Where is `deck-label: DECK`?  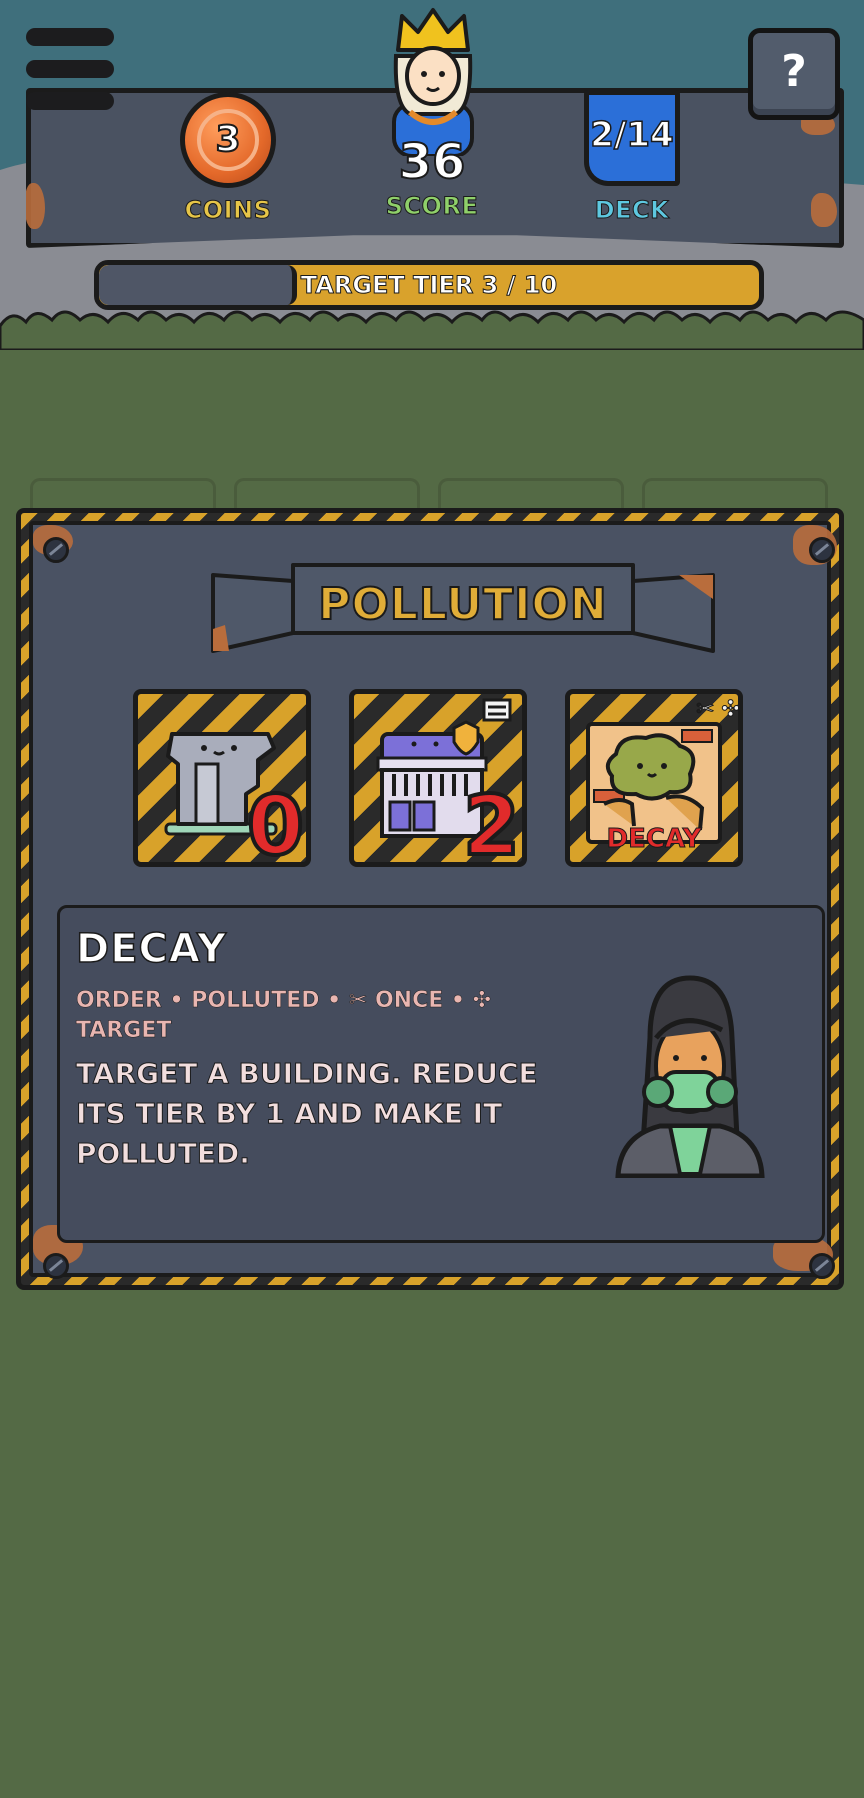 deck-label: DECK is located at coordinates (632, 210).